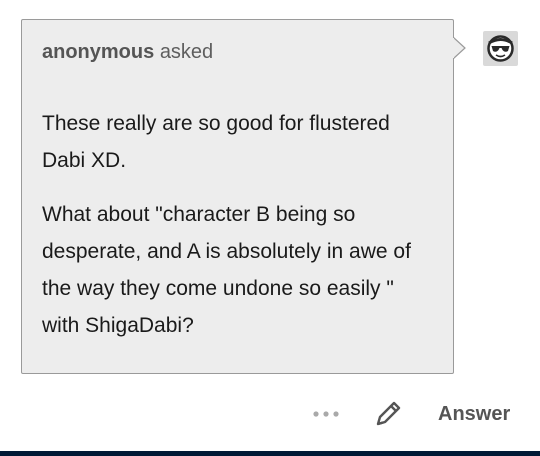 The height and width of the screenshot is (456, 540). I want to click on answer-button: Answer, so click(474, 414).